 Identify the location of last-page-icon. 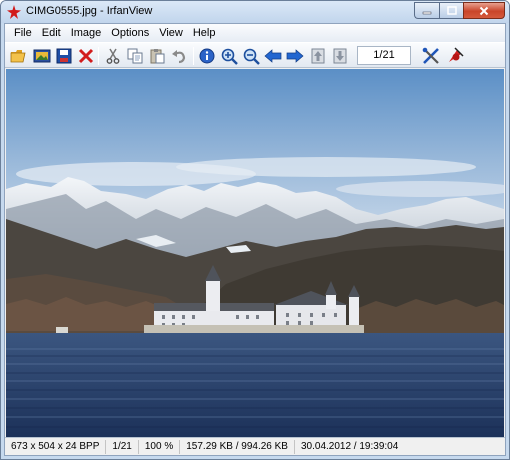
(340, 56).